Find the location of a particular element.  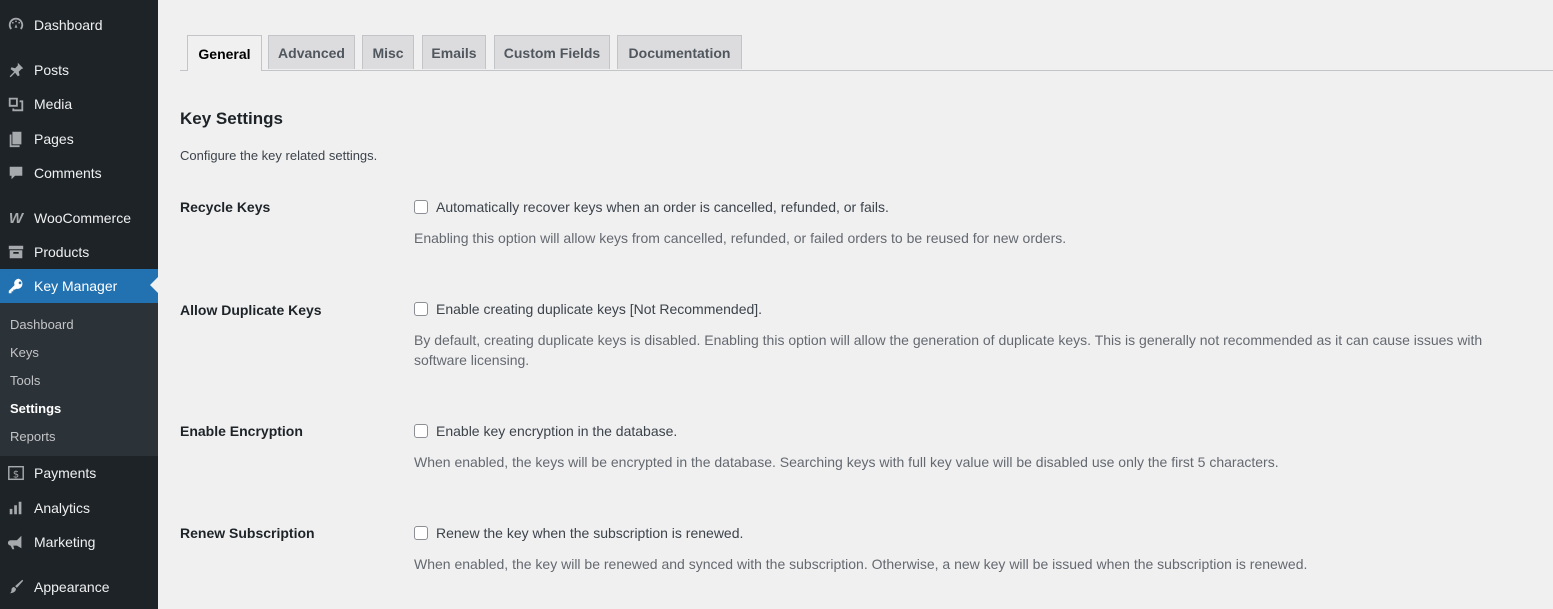

sidebar-item-label: Payments is located at coordinates (65, 473).